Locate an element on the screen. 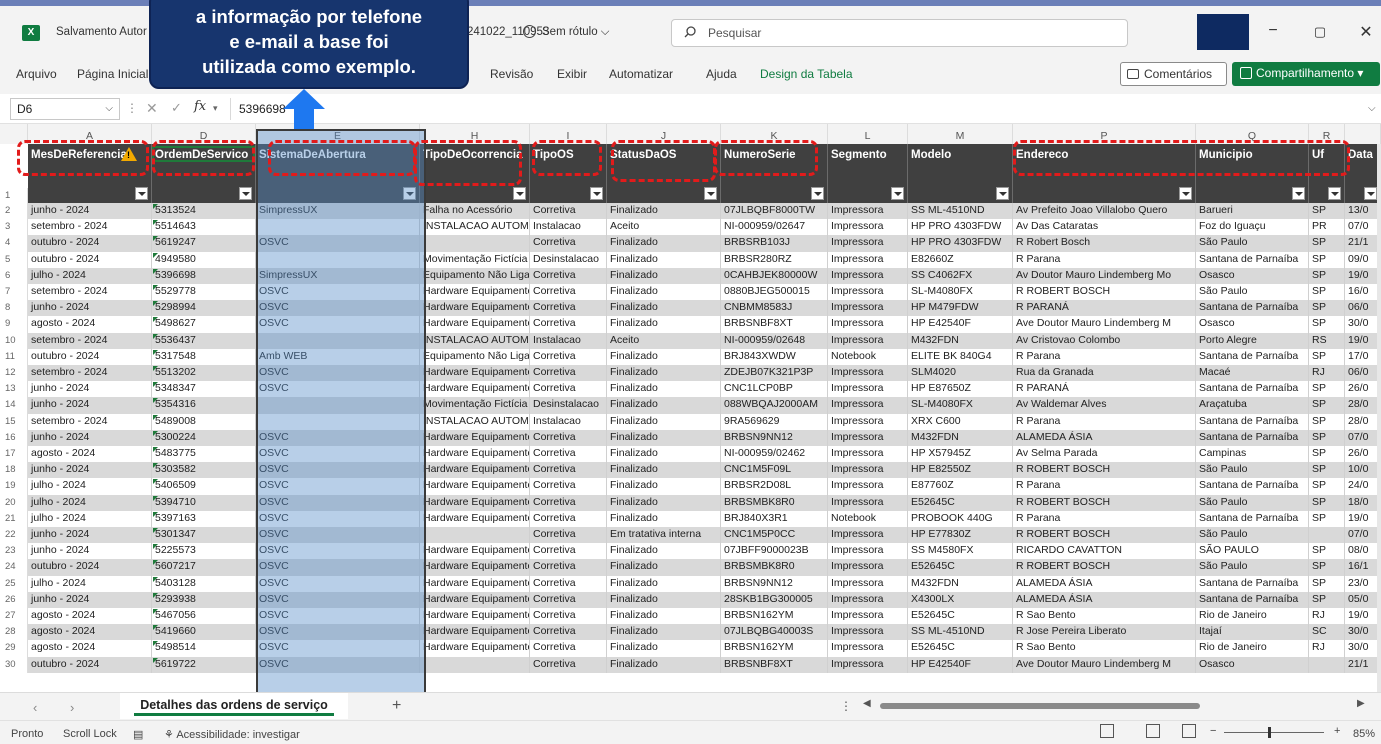  table-cell: R Parana is located at coordinates (1104, 259).